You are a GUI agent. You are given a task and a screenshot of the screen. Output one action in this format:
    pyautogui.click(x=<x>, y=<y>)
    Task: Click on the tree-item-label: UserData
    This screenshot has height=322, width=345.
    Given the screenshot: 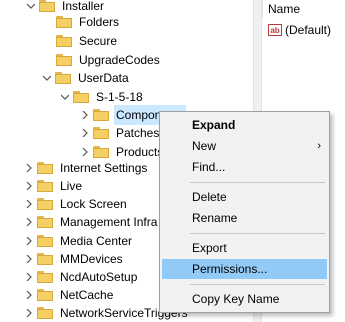 What is the action you would take?
    pyautogui.click(x=103, y=78)
    